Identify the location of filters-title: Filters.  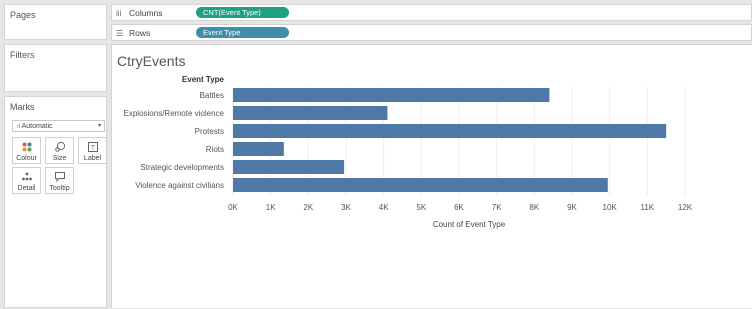
(22, 55).